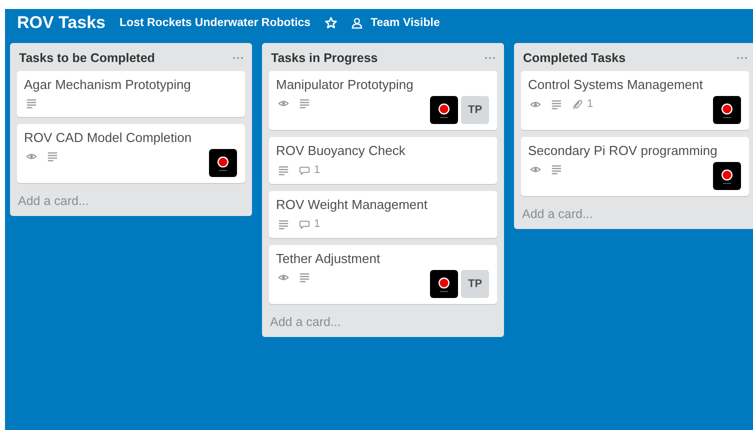  What do you see at coordinates (383, 160) in the screenshot?
I see `task-card: ROV Buoyancy Check 1` at bounding box center [383, 160].